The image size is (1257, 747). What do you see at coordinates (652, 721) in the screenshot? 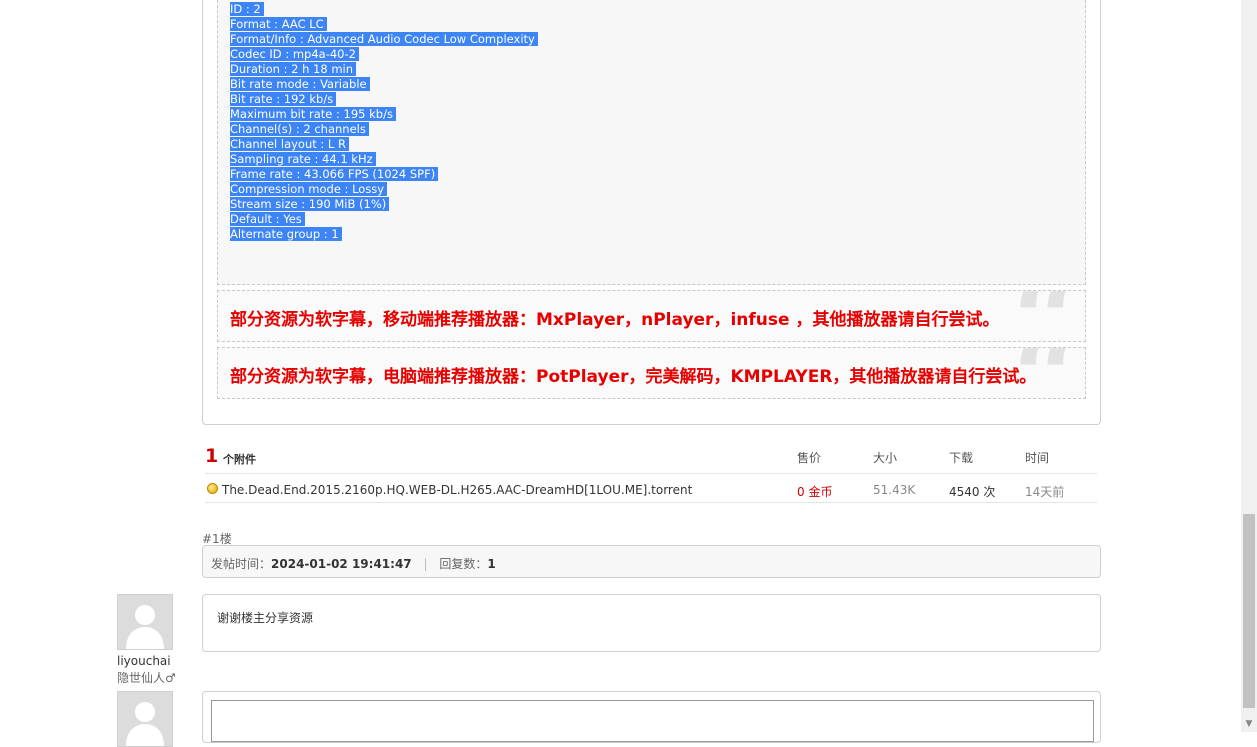
I see `reply-textarea` at bounding box center [652, 721].